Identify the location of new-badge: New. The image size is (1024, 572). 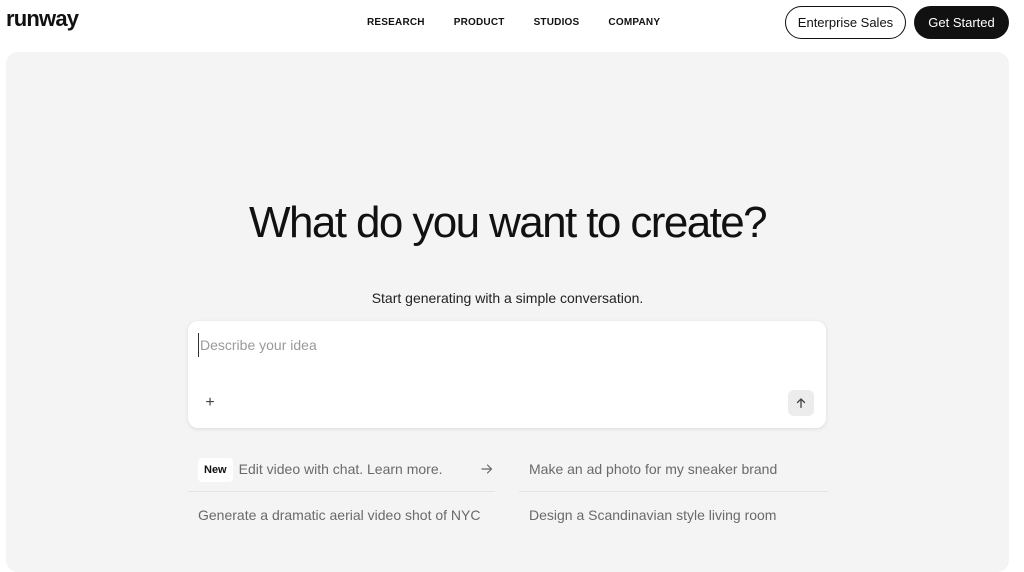
(215, 470).